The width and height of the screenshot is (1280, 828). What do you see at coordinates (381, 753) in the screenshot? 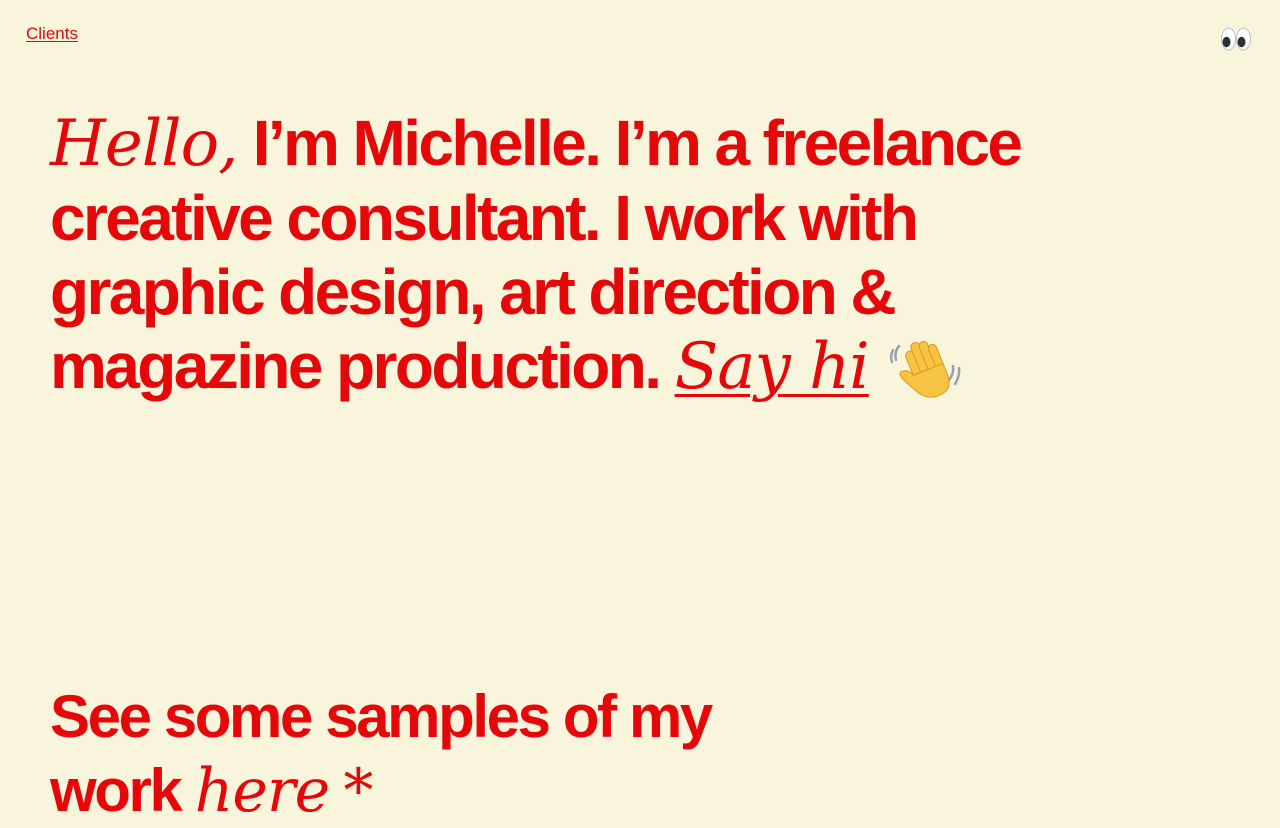
I see `samples-text: See some samples of my work` at bounding box center [381, 753].